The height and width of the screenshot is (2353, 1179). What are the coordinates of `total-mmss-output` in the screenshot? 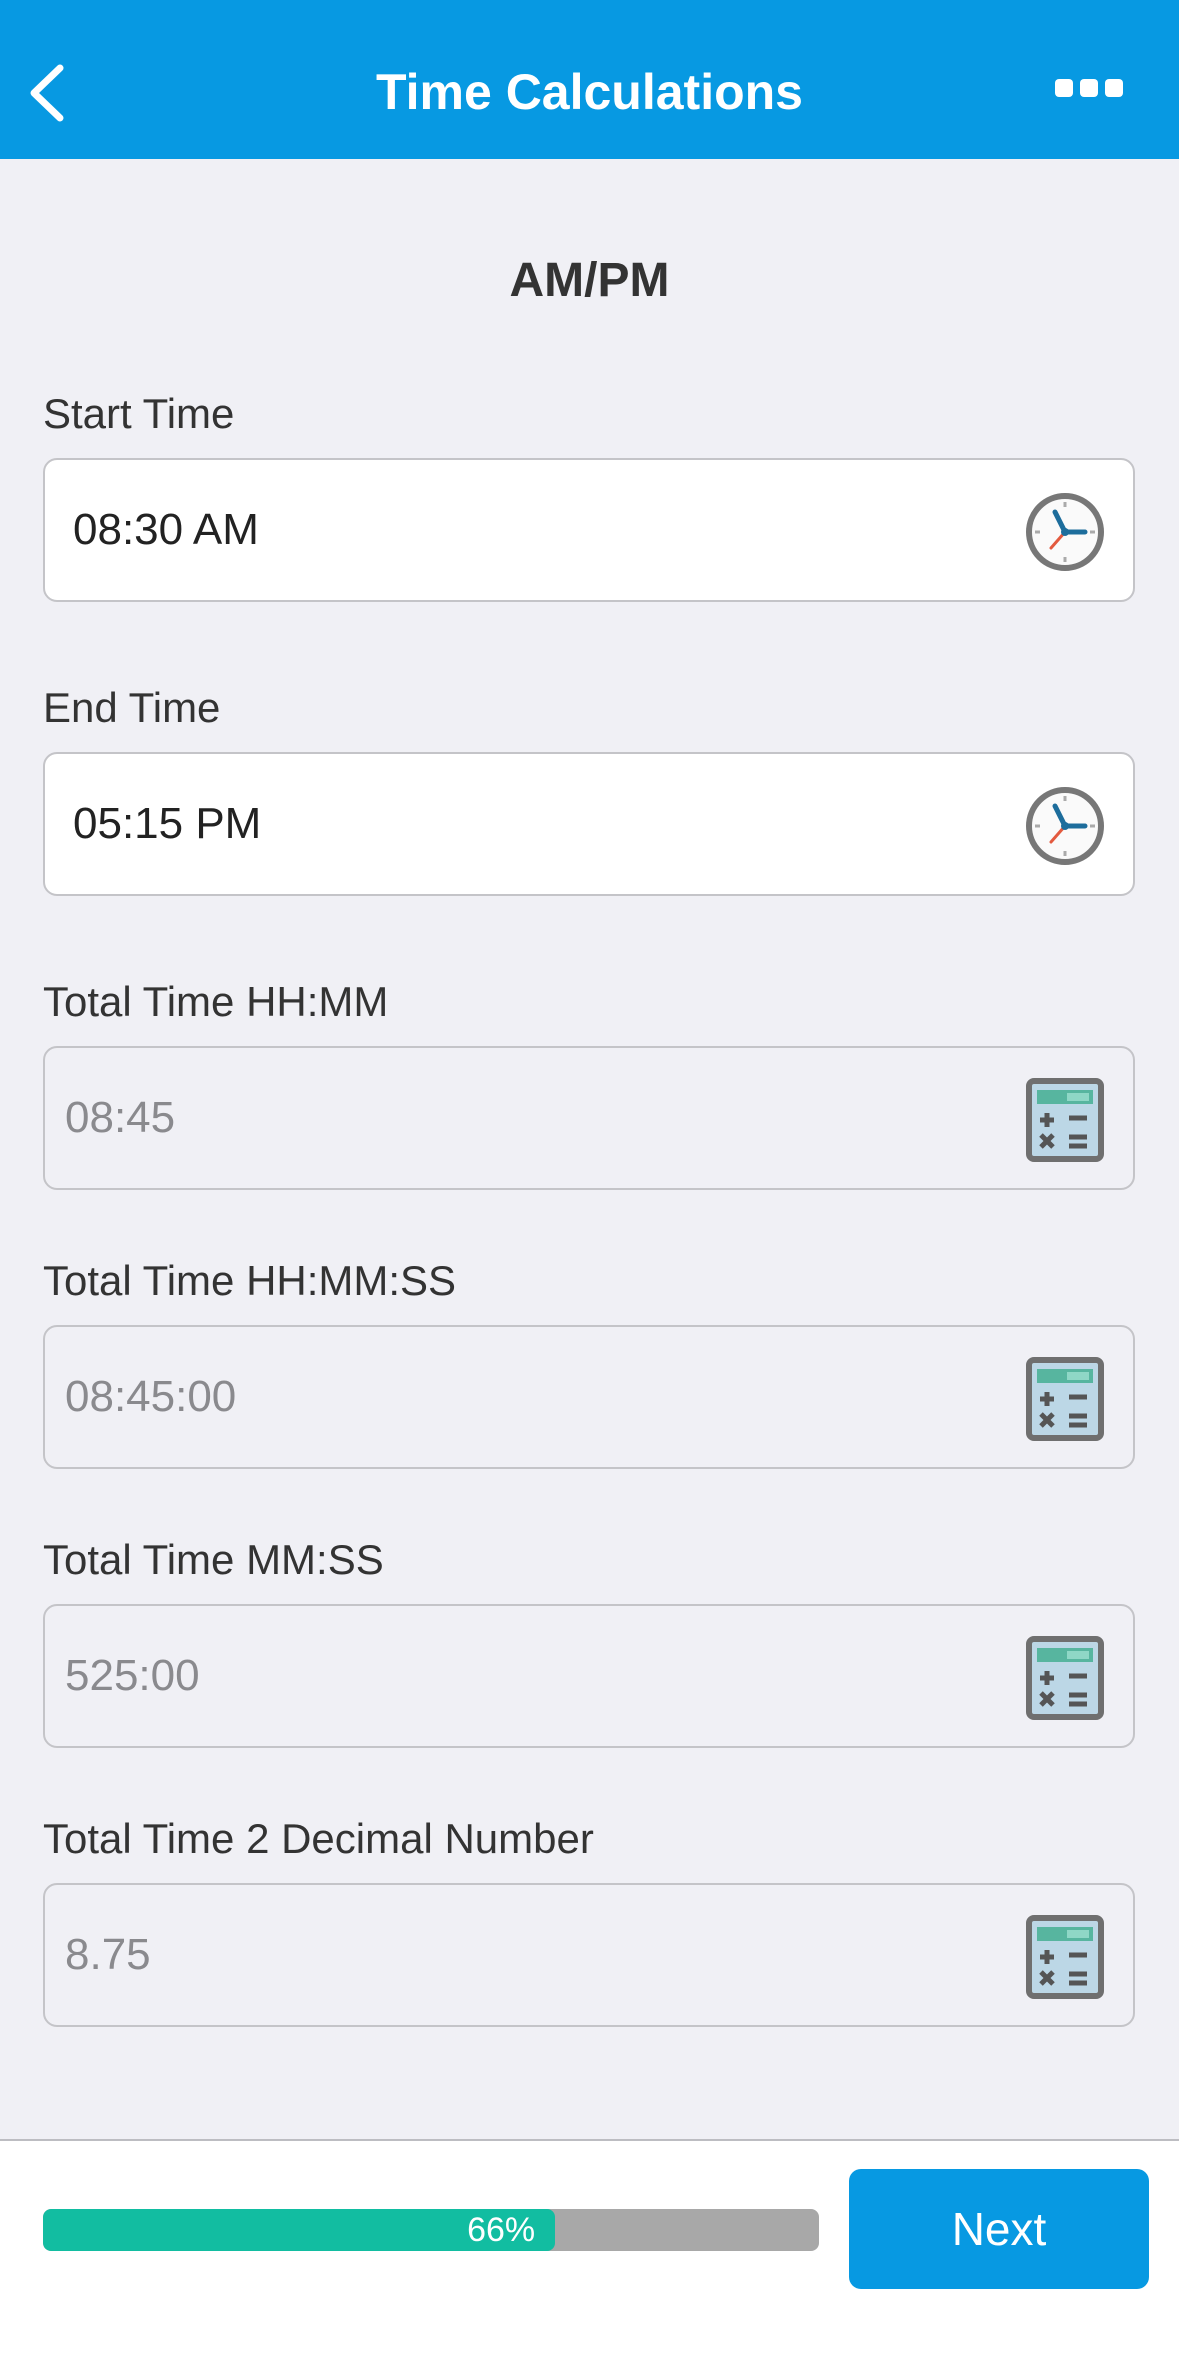 It's located at (515, 1676).